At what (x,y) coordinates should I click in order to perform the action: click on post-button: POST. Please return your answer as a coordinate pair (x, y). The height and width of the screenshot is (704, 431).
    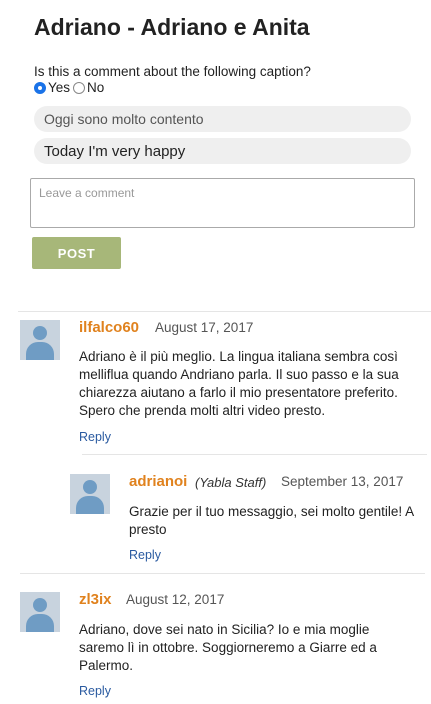
    Looking at the image, I should click on (76, 253).